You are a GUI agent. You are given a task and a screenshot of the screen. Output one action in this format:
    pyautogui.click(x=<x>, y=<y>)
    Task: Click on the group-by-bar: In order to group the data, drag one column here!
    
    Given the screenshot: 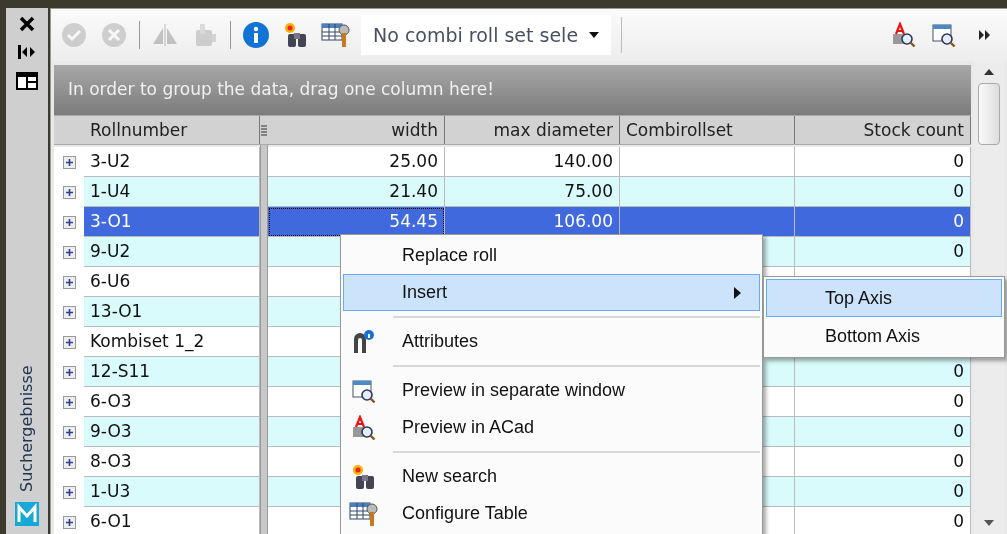 What is the action you would take?
    pyautogui.click(x=512, y=90)
    